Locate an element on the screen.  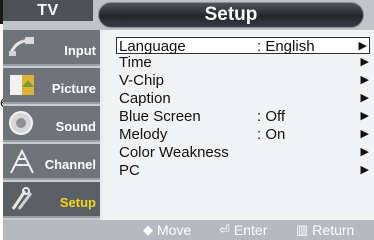
category-channel-label: Channel is located at coordinates (70, 164).